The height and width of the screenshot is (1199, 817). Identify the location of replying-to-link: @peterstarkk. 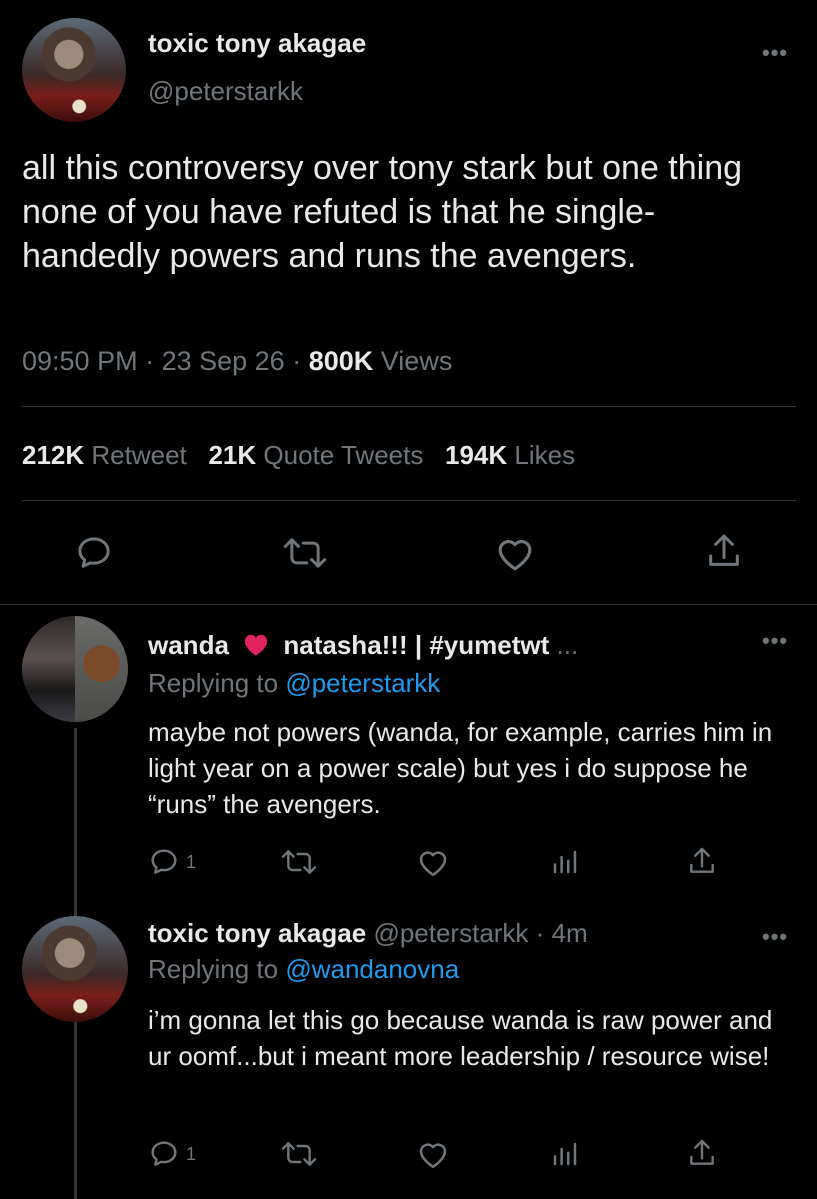
(362, 683).